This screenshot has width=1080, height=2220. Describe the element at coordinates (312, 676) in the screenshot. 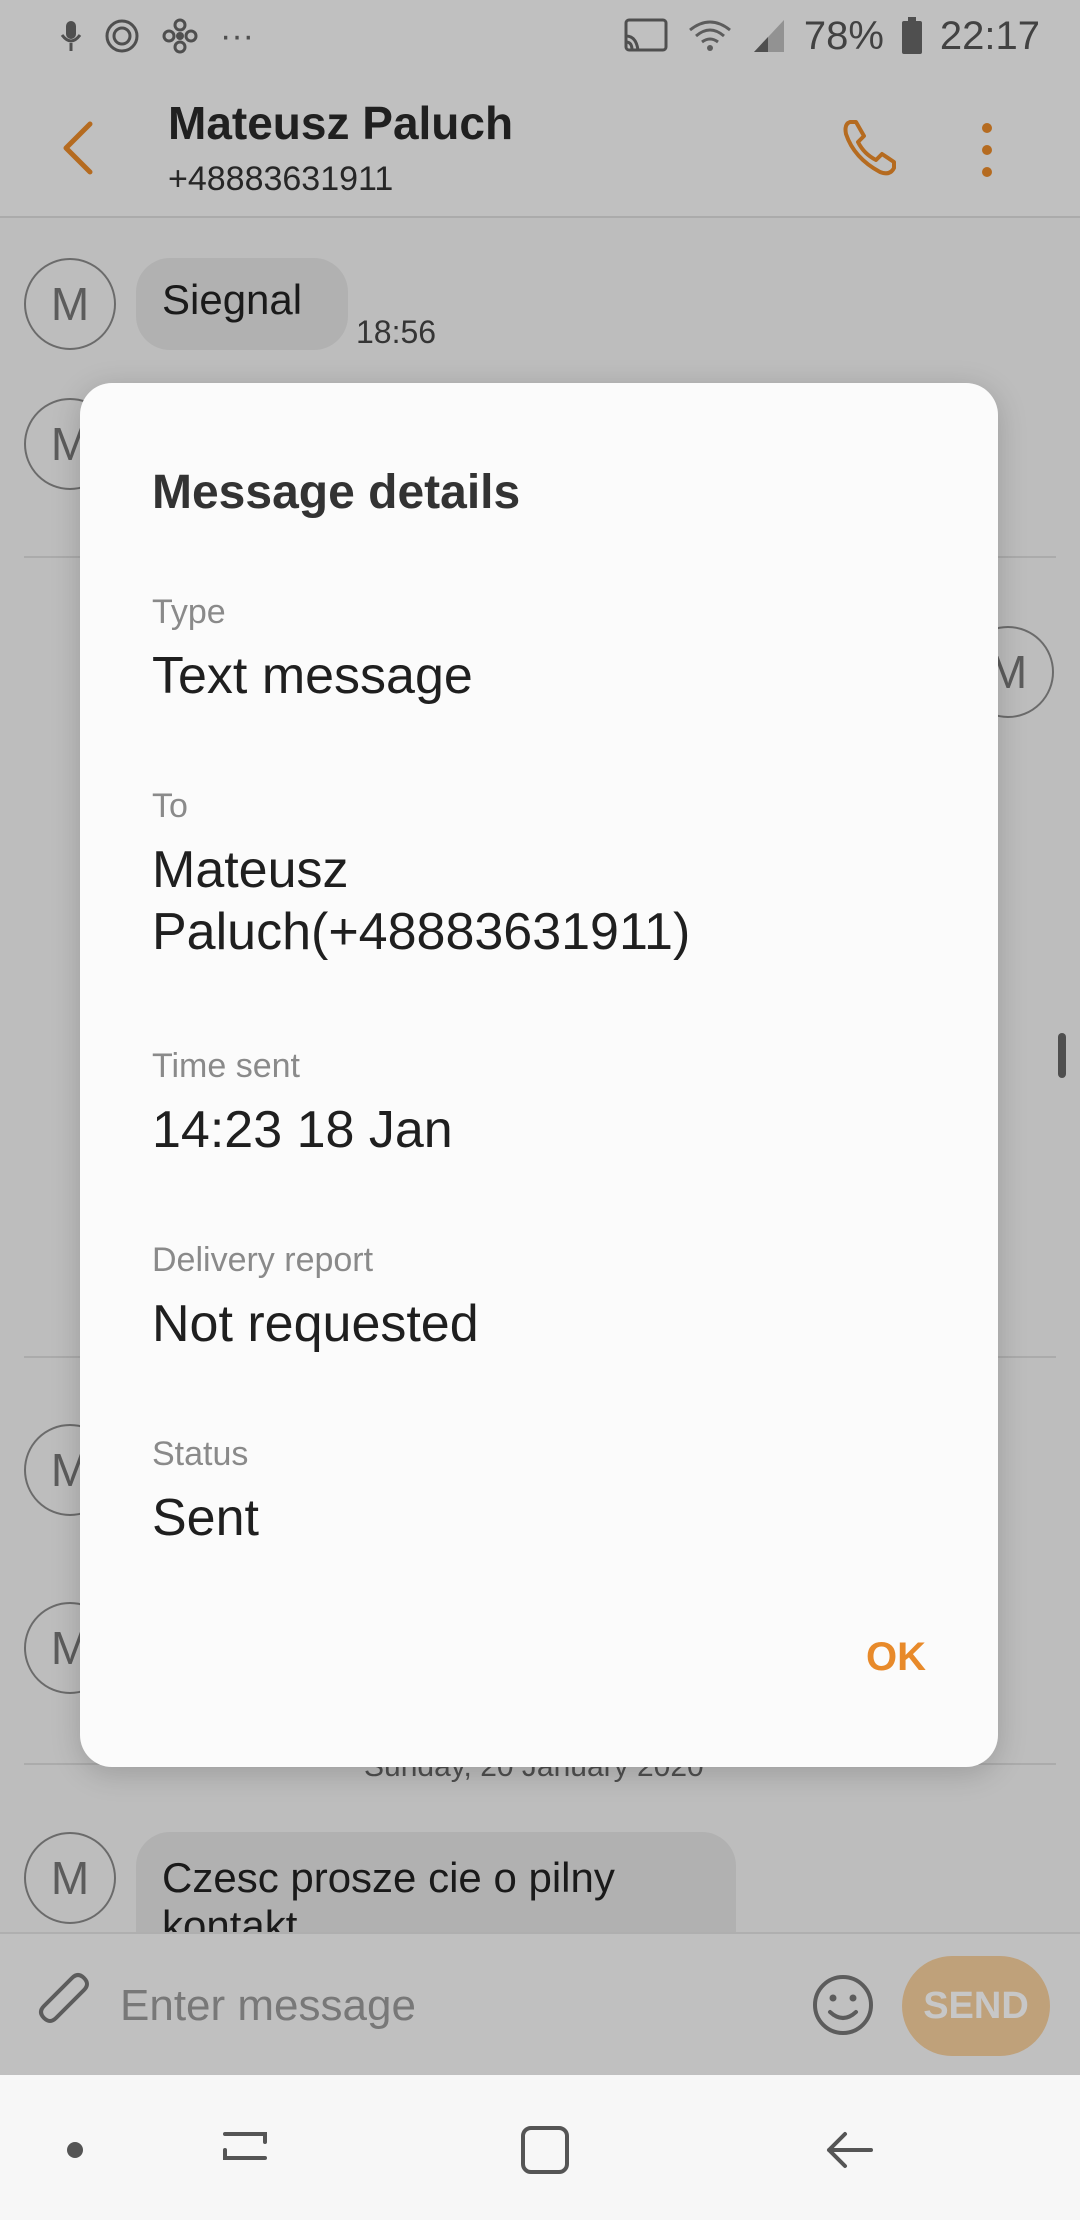

I see `field-value-type: Text message` at that location.